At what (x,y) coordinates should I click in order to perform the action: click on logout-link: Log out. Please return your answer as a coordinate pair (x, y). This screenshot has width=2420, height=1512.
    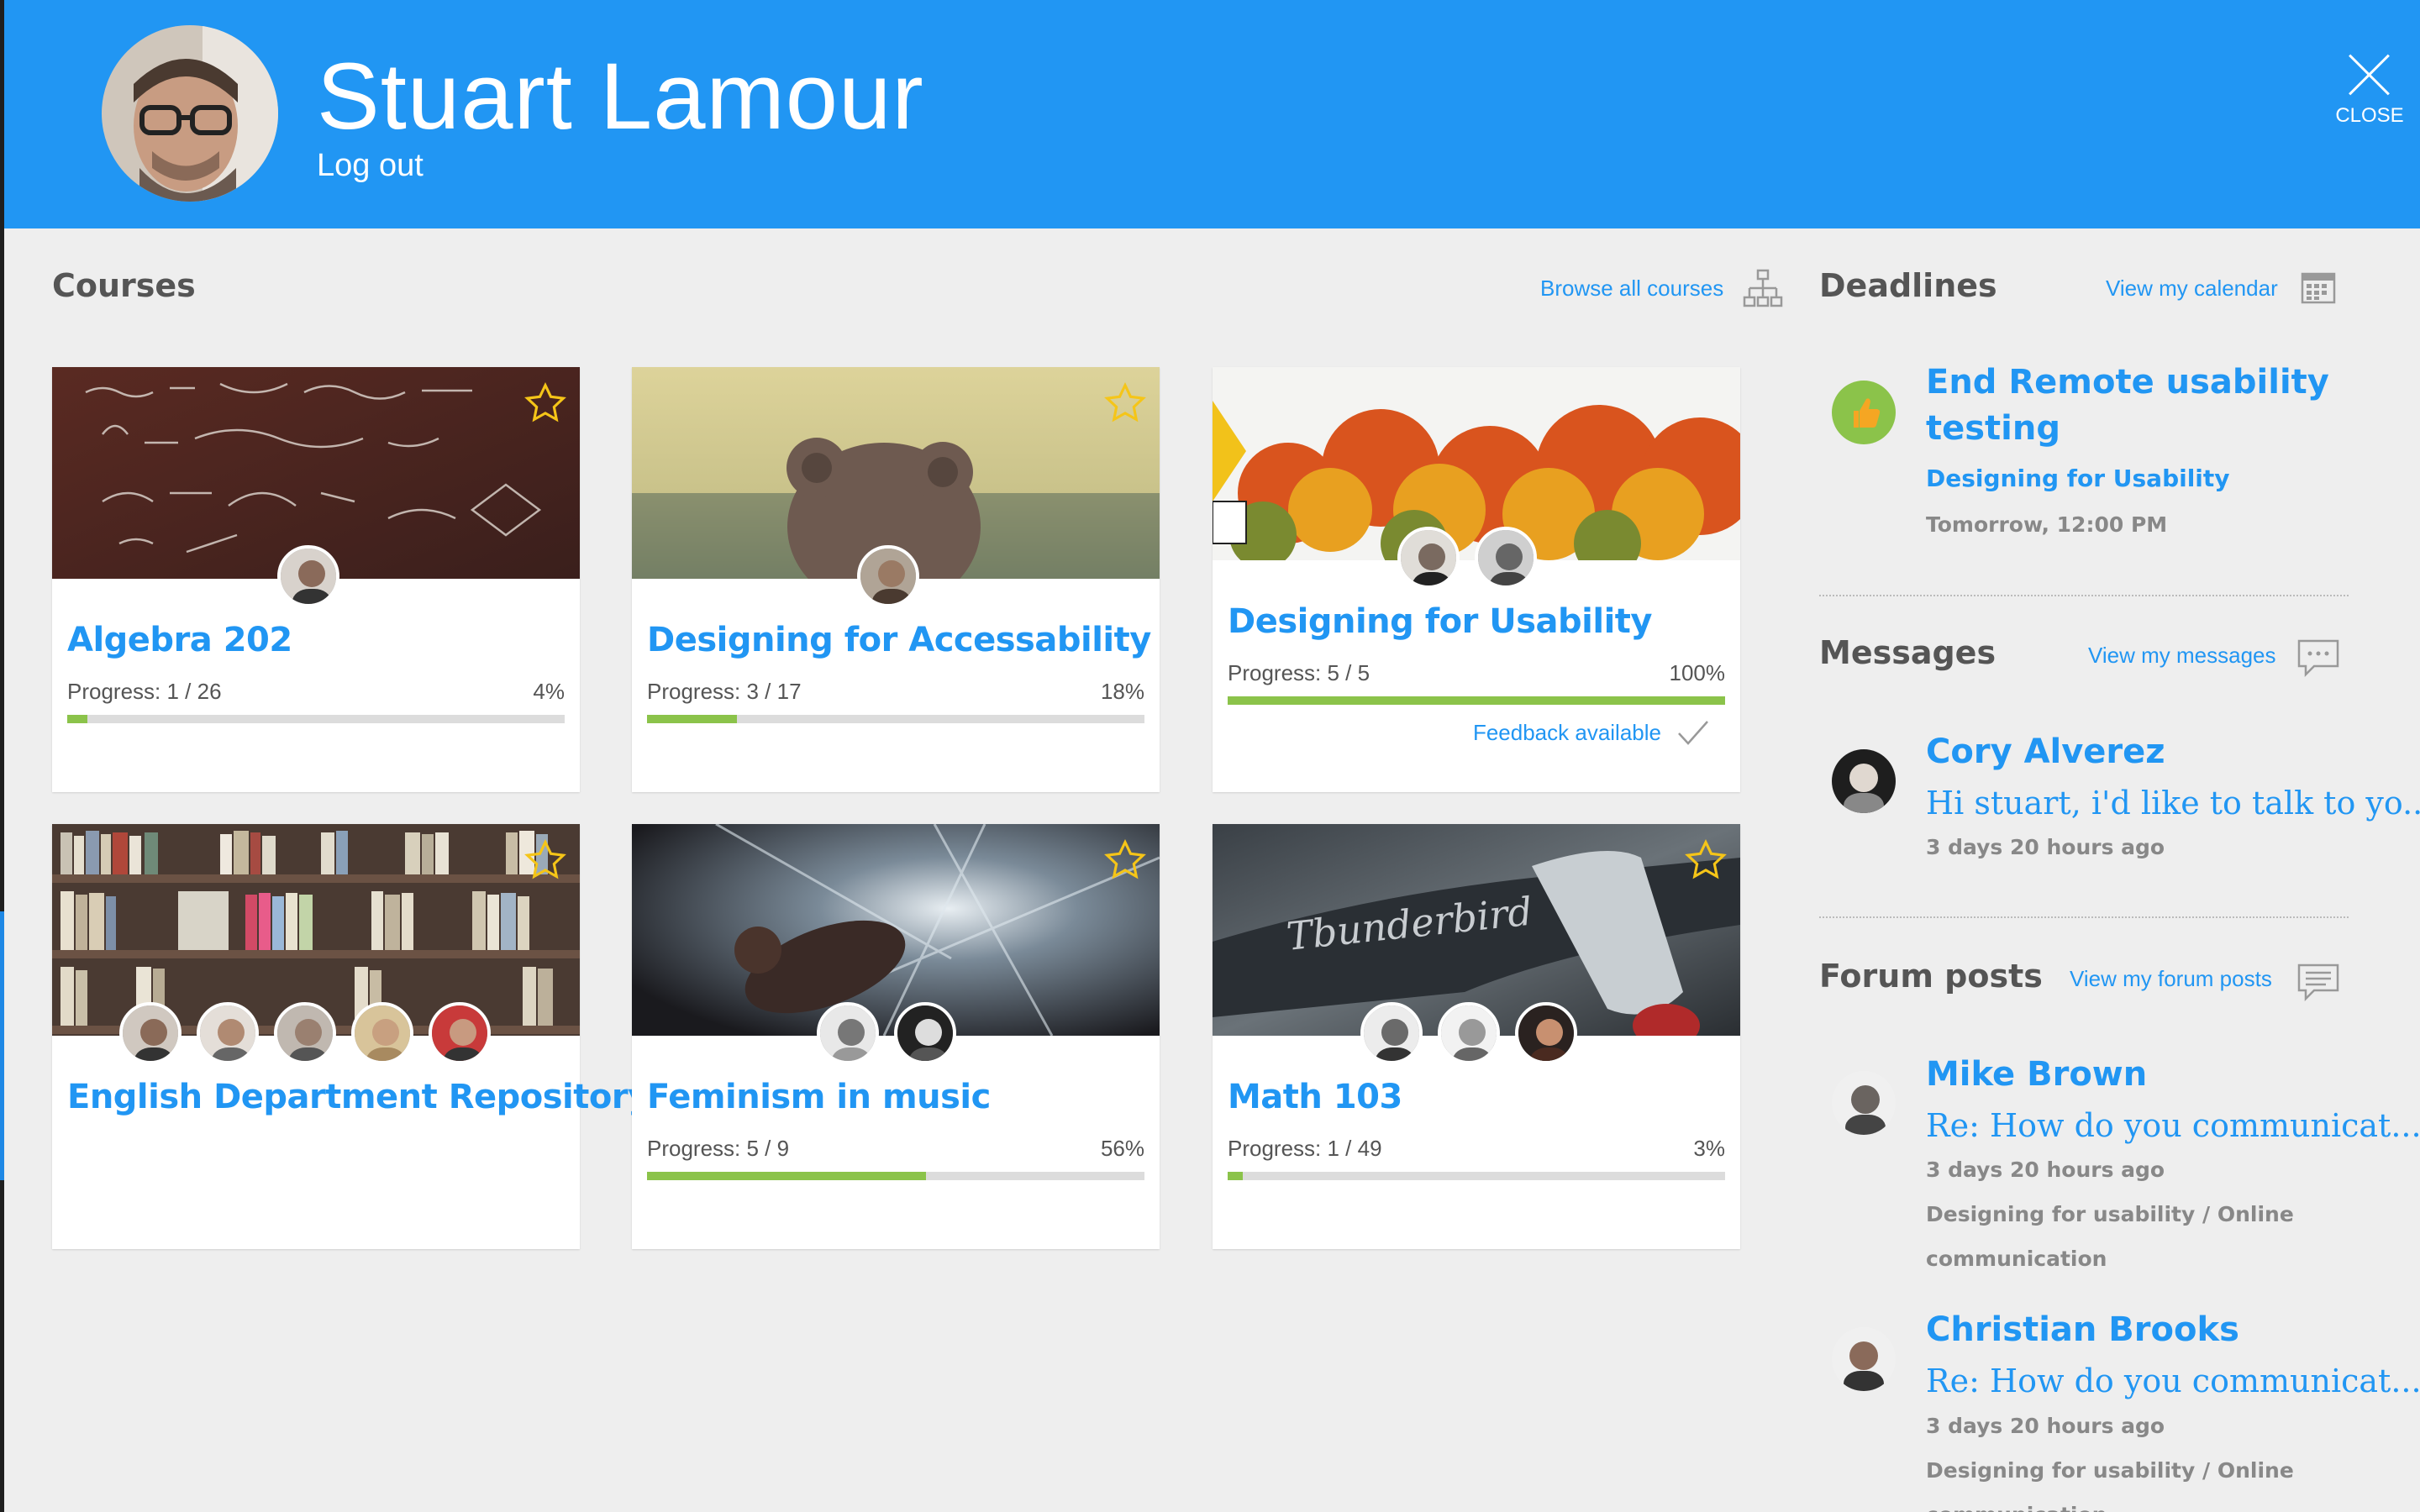
    Looking at the image, I should click on (370, 166).